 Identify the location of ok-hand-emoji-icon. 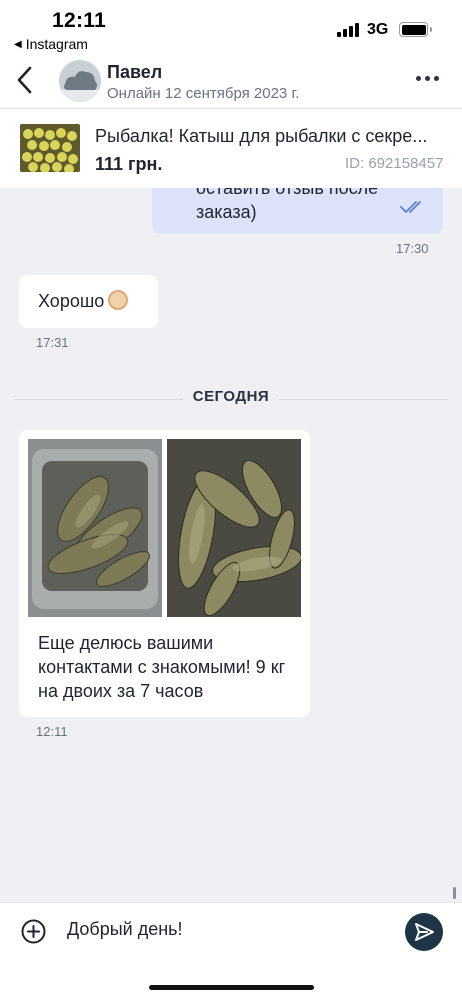
(118, 300).